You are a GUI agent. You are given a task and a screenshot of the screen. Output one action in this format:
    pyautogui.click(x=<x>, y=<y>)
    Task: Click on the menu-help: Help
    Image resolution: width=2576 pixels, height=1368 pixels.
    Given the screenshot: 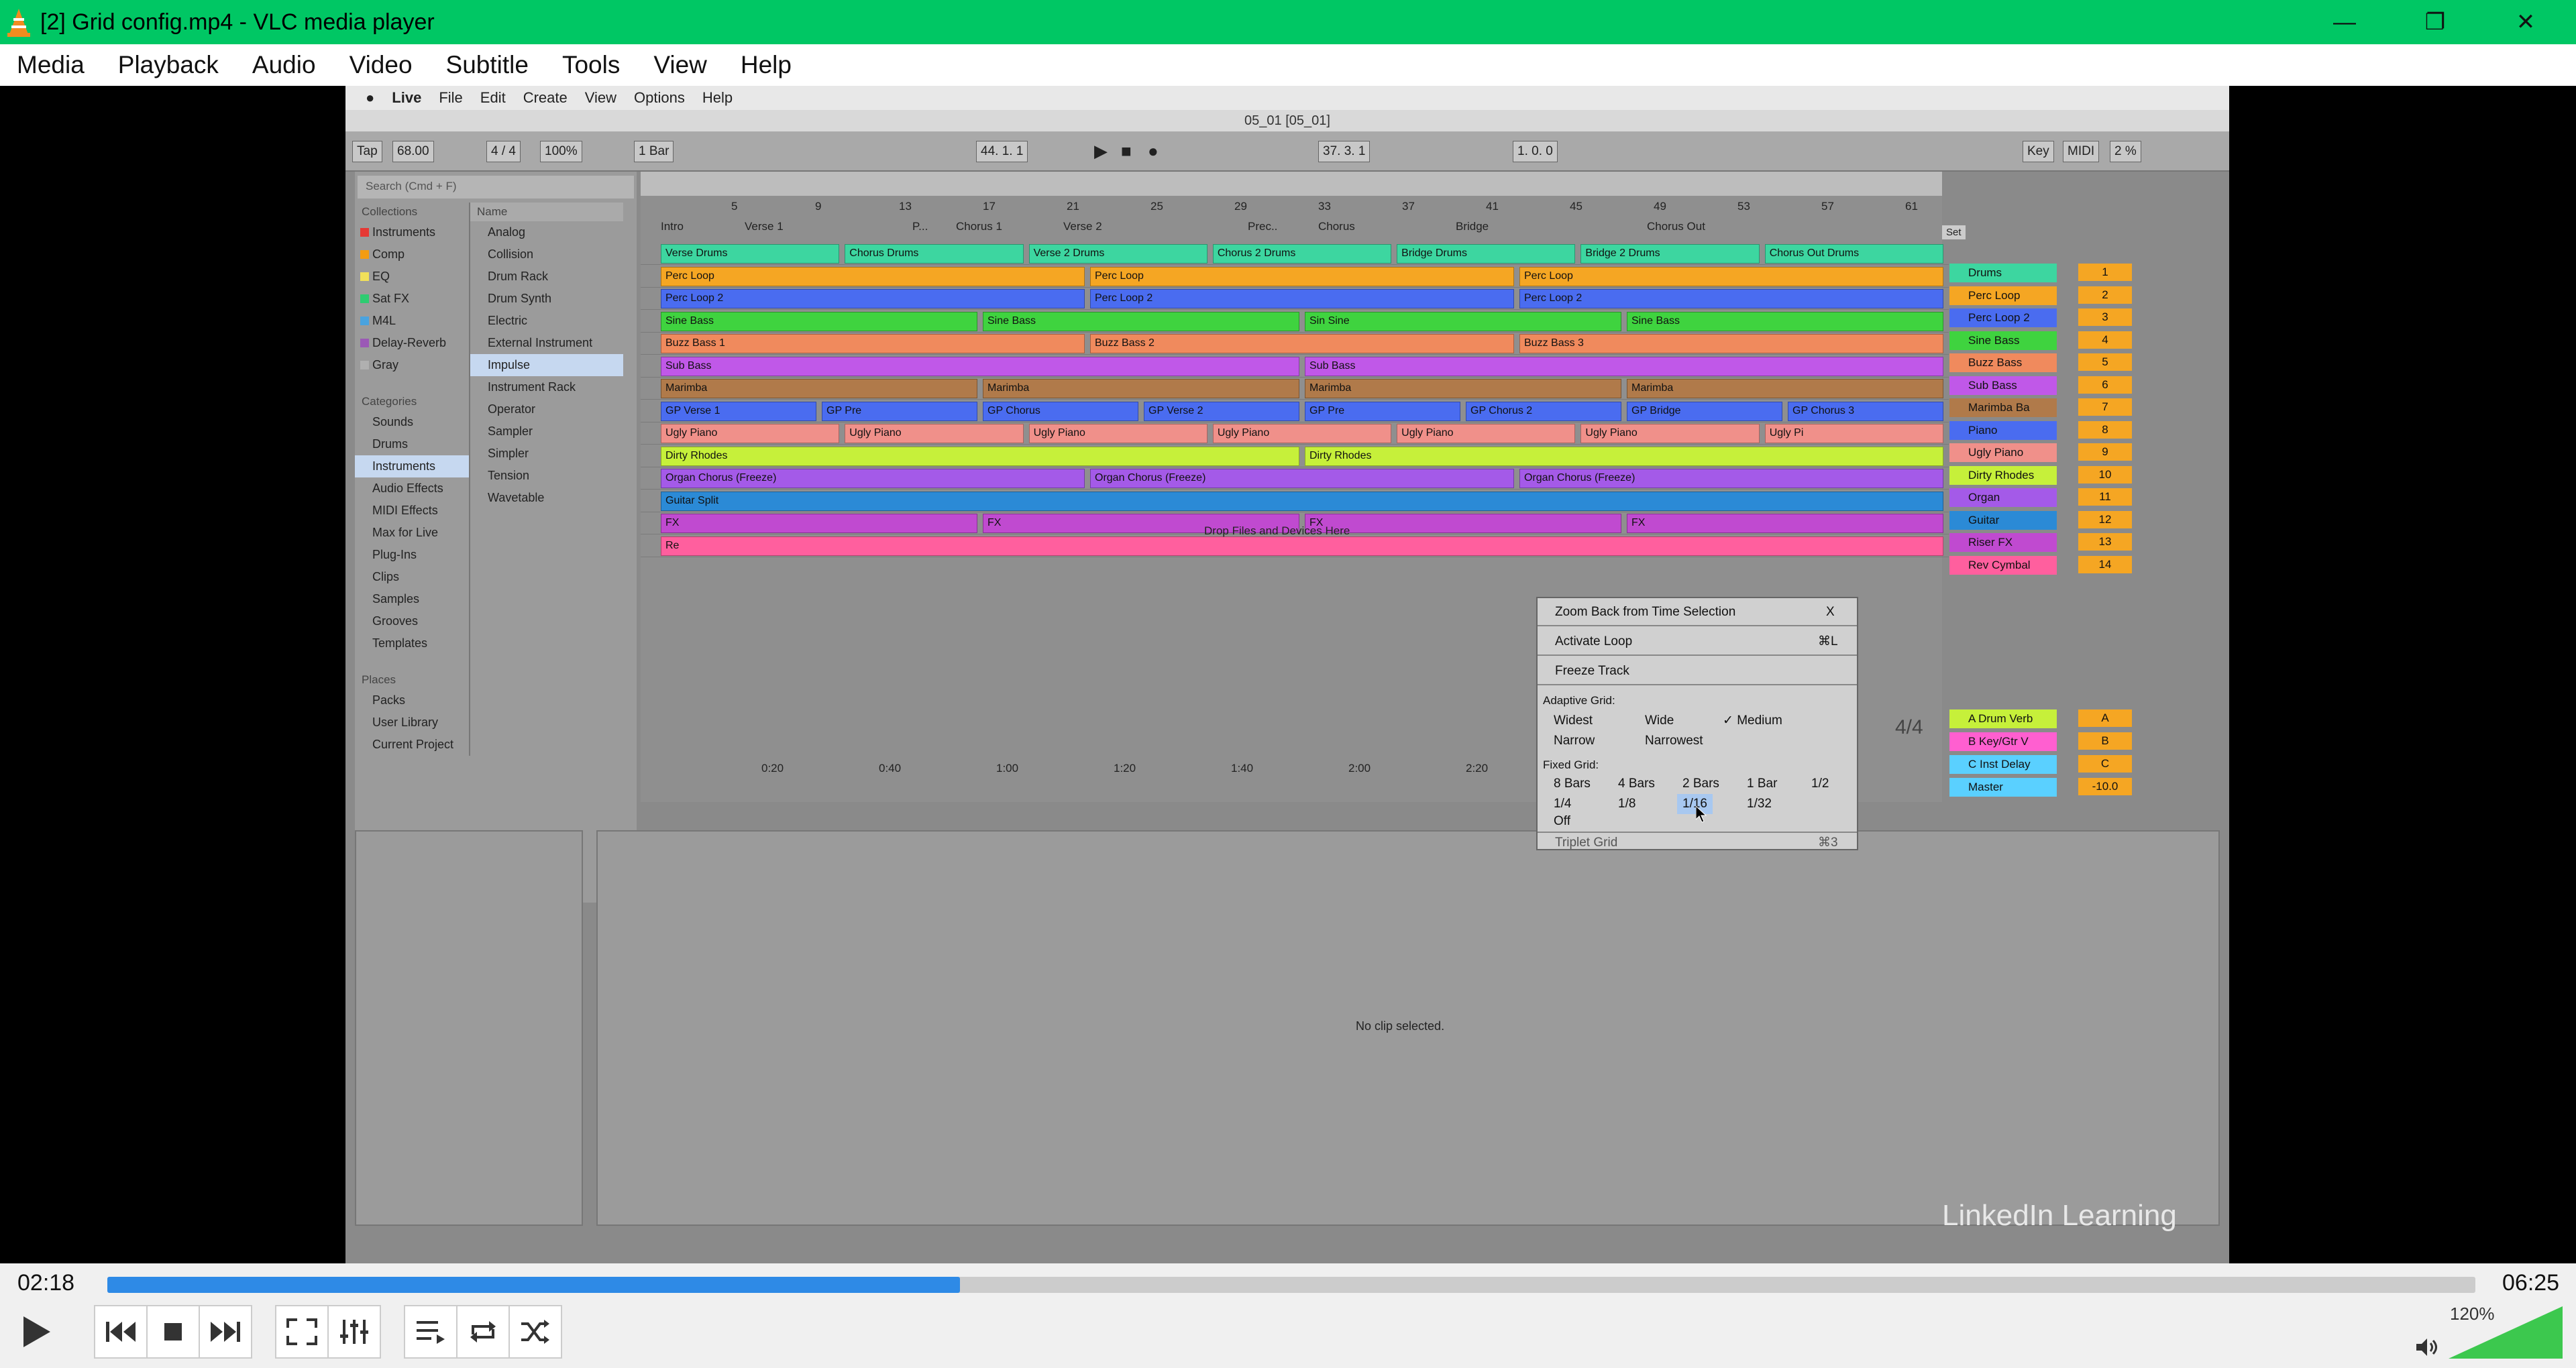 What is the action you would take?
    pyautogui.click(x=766, y=65)
    